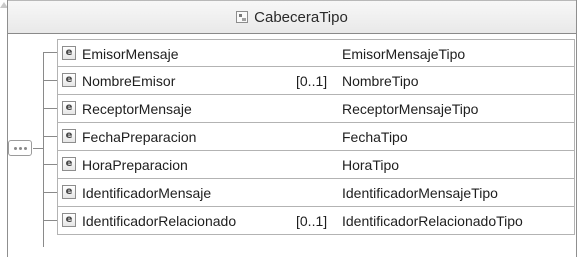 The width and height of the screenshot is (580, 257). Describe the element at coordinates (301, 17) in the screenshot. I see `complex-type-name: CabeceraTipo` at that location.